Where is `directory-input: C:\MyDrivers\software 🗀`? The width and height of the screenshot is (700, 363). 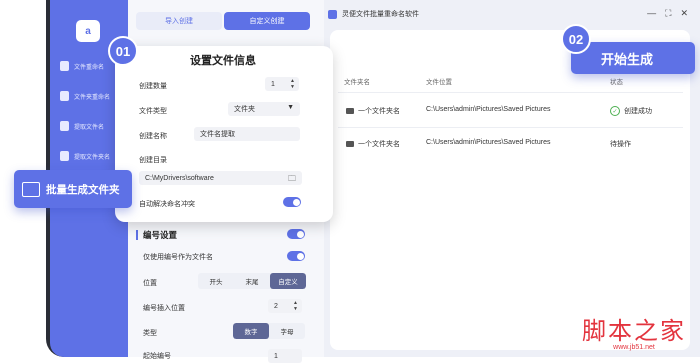 directory-input: C:\MyDrivers\software 🗀 is located at coordinates (220, 178).